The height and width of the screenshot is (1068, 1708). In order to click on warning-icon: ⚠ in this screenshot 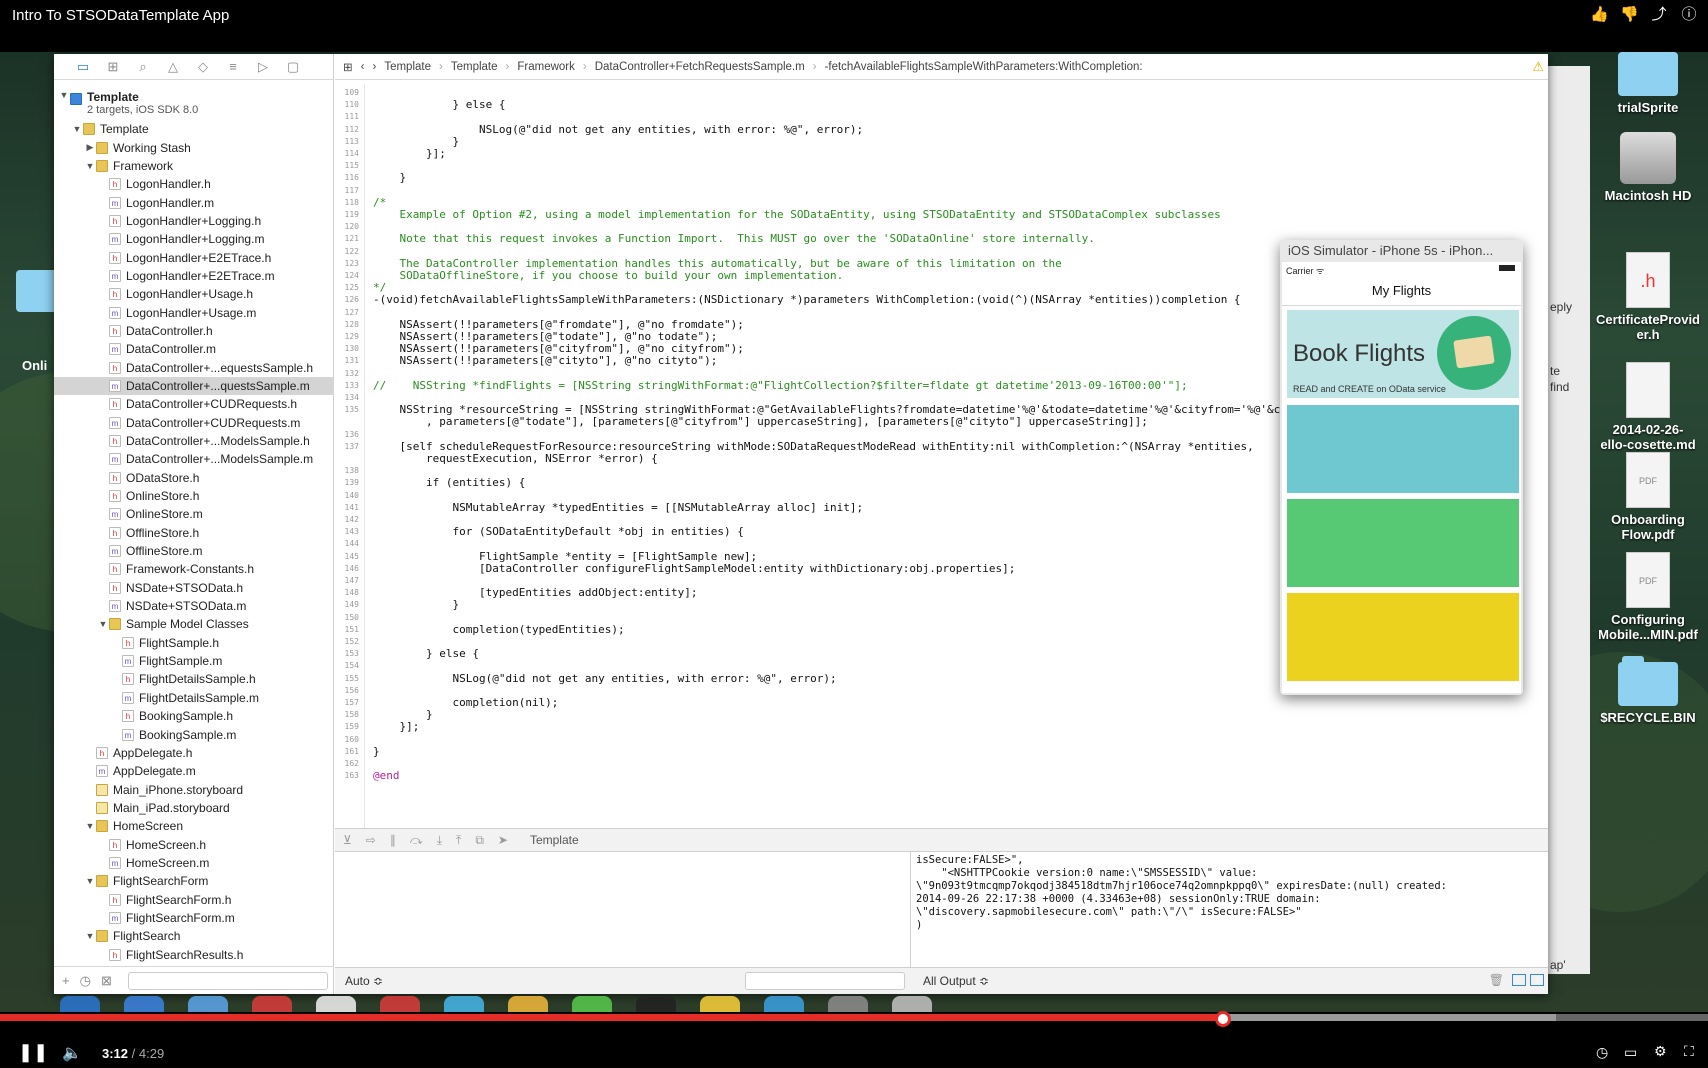, I will do `click(1538, 67)`.